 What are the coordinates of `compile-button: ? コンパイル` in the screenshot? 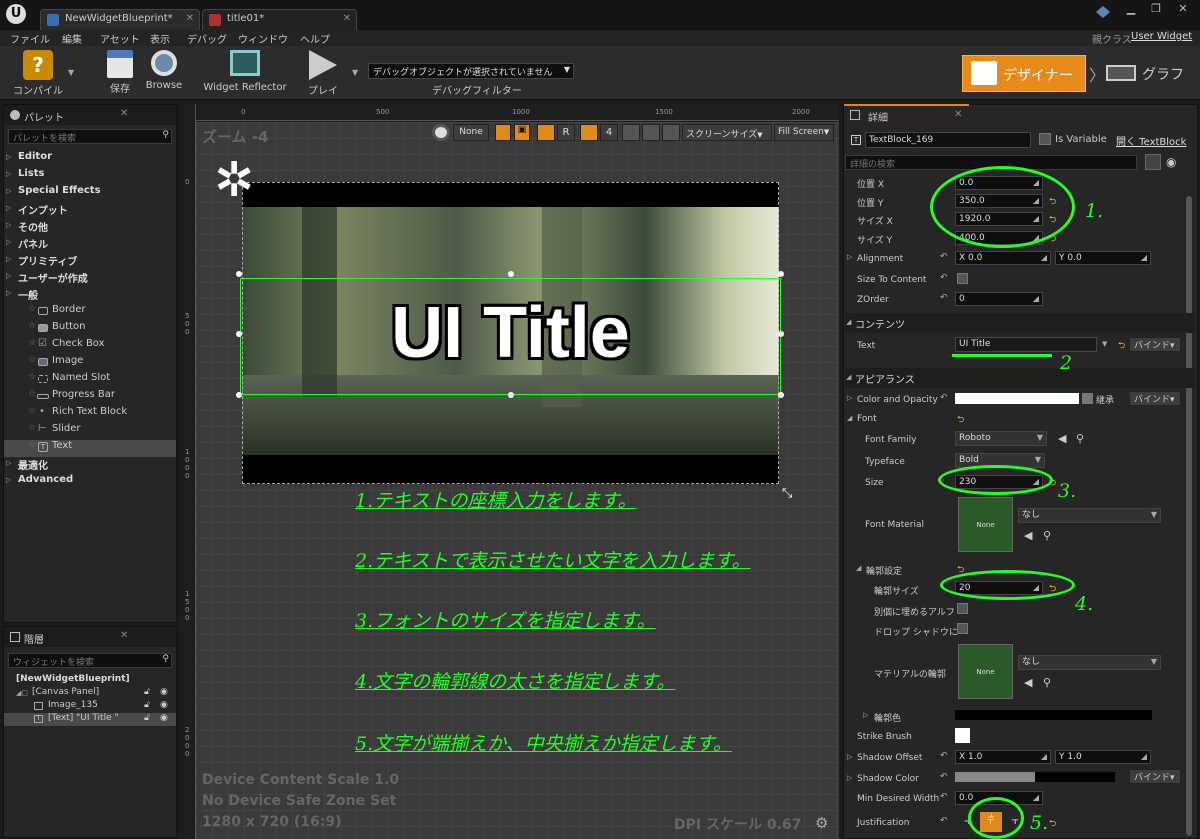 It's located at (38, 73).